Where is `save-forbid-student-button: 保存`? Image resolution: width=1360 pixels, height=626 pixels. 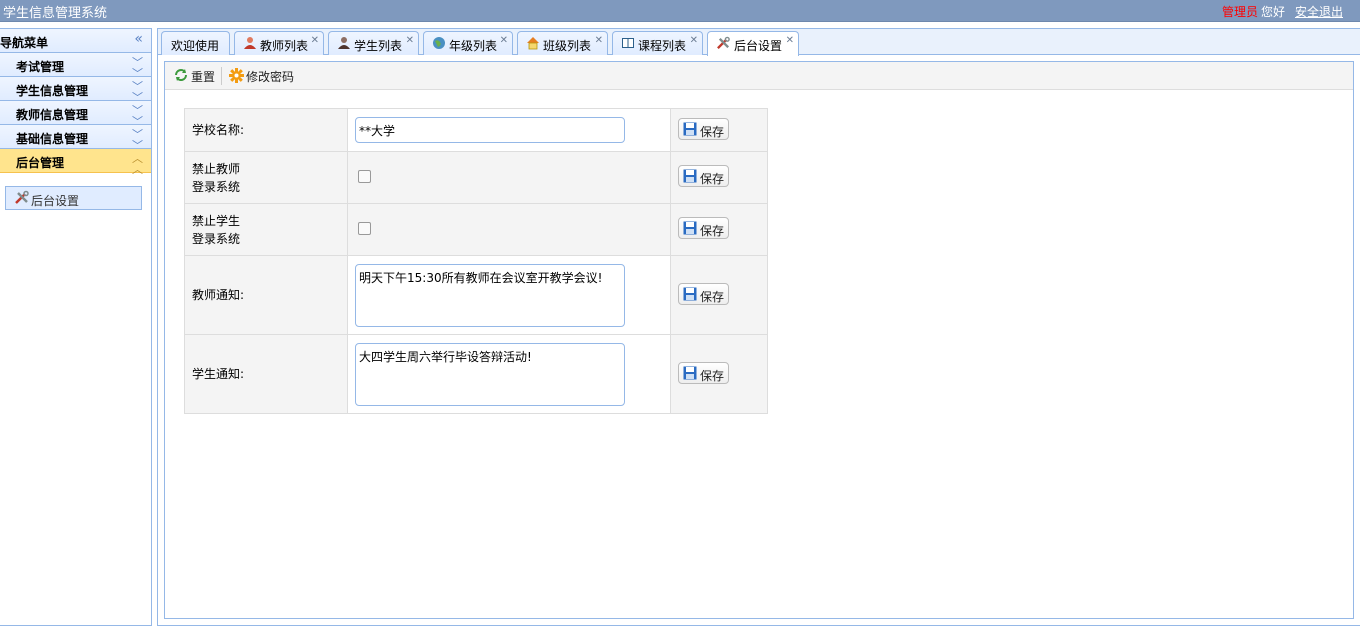 save-forbid-student-button: 保存 is located at coordinates (703, 228).